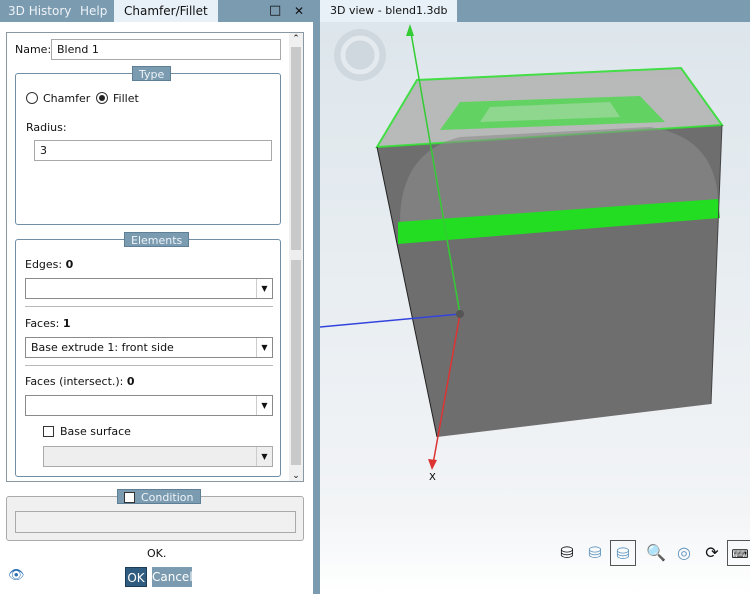  I want to click on faces-label: Faces:, so click(42, 323).